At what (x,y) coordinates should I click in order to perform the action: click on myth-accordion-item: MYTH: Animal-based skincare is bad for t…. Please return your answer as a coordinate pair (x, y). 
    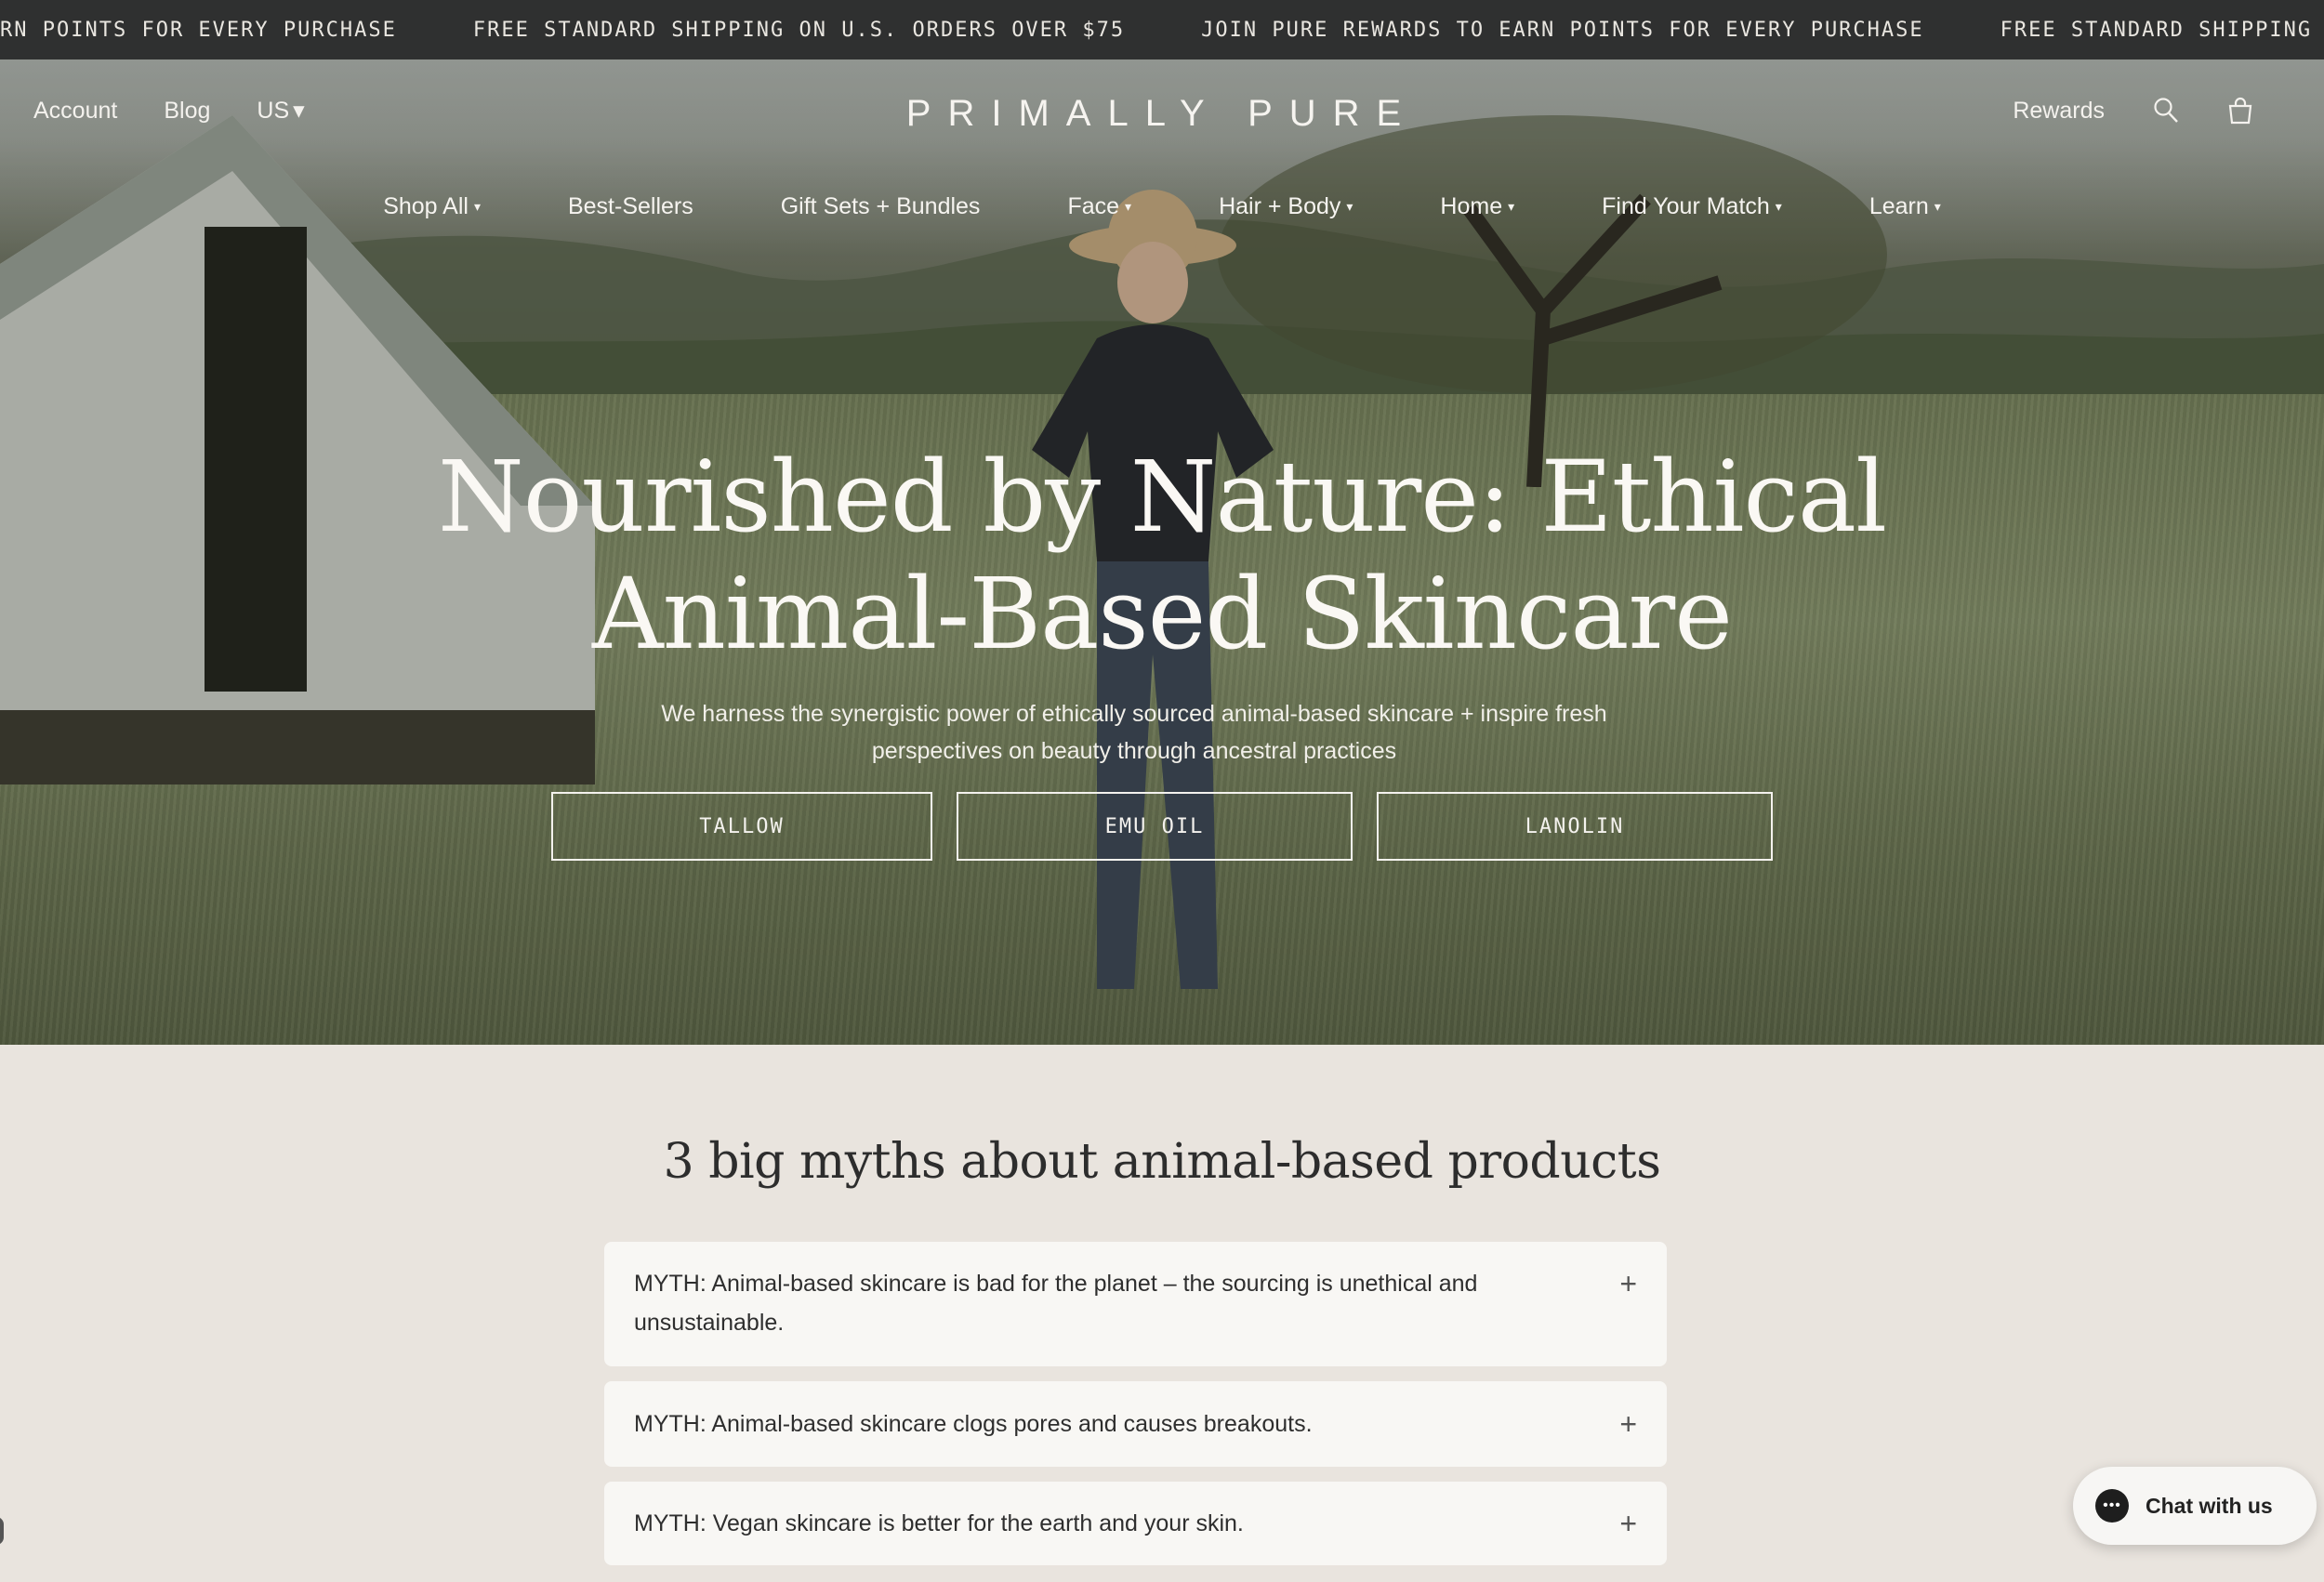
    Looking at the image, I should click on (1135, 1304).